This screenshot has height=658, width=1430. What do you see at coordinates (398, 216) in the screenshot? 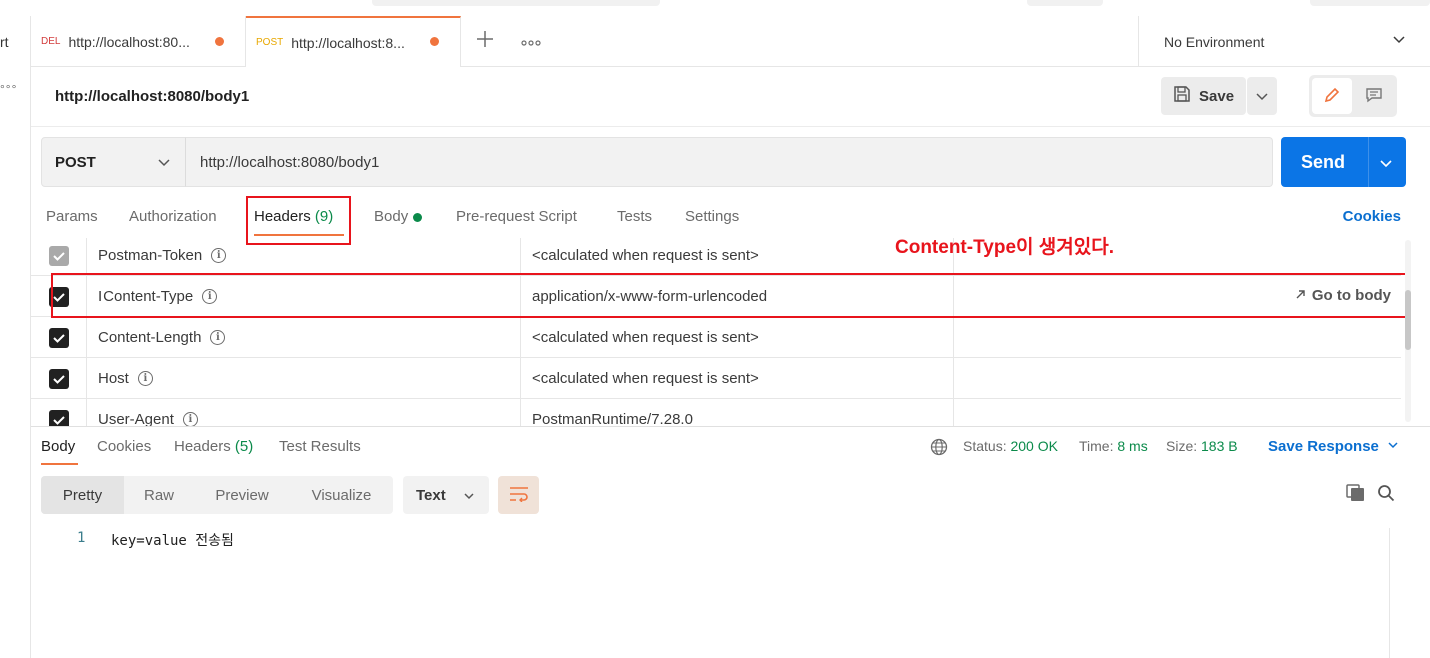
I see `tab-body: Body` at bounding box center [398, 216].